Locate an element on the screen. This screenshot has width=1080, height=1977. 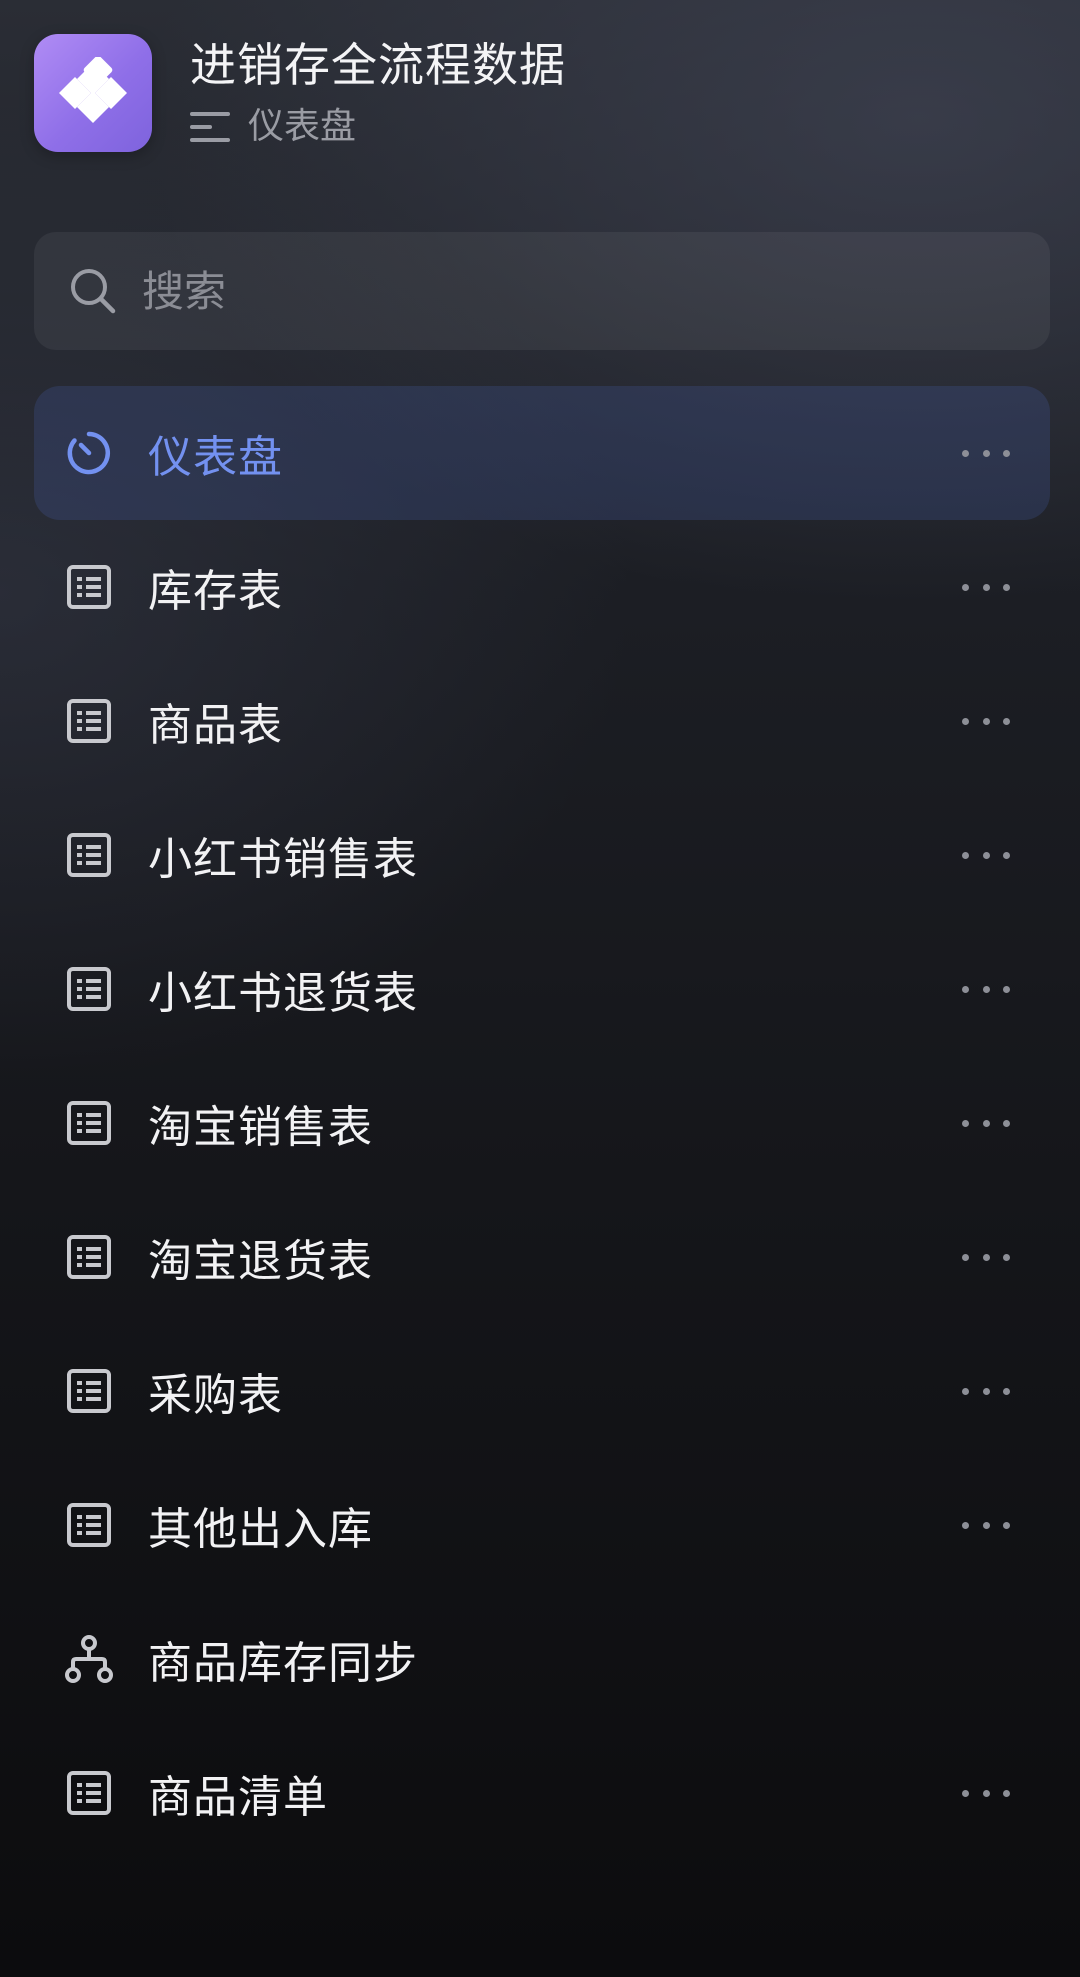
app-header: 进销存全流程数据 仪表盘 is located at coordinates (300, 93).